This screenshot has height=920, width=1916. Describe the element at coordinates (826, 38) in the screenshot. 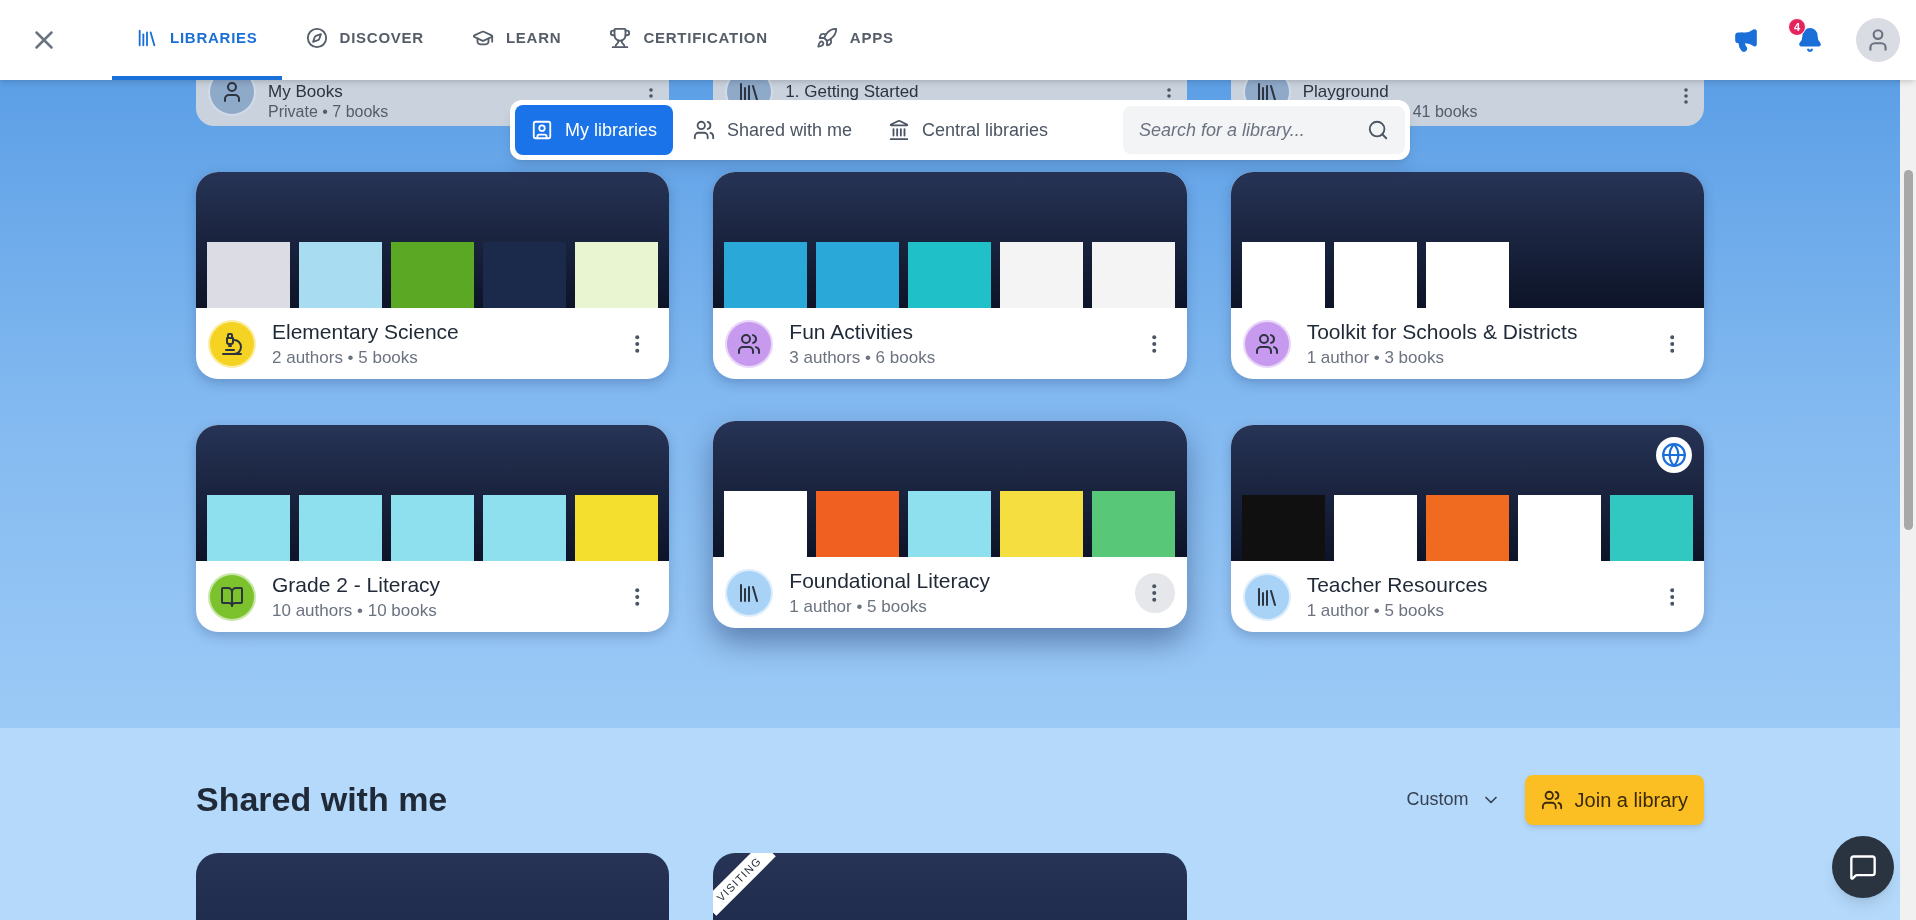

I see `rocket-icon` at that location.